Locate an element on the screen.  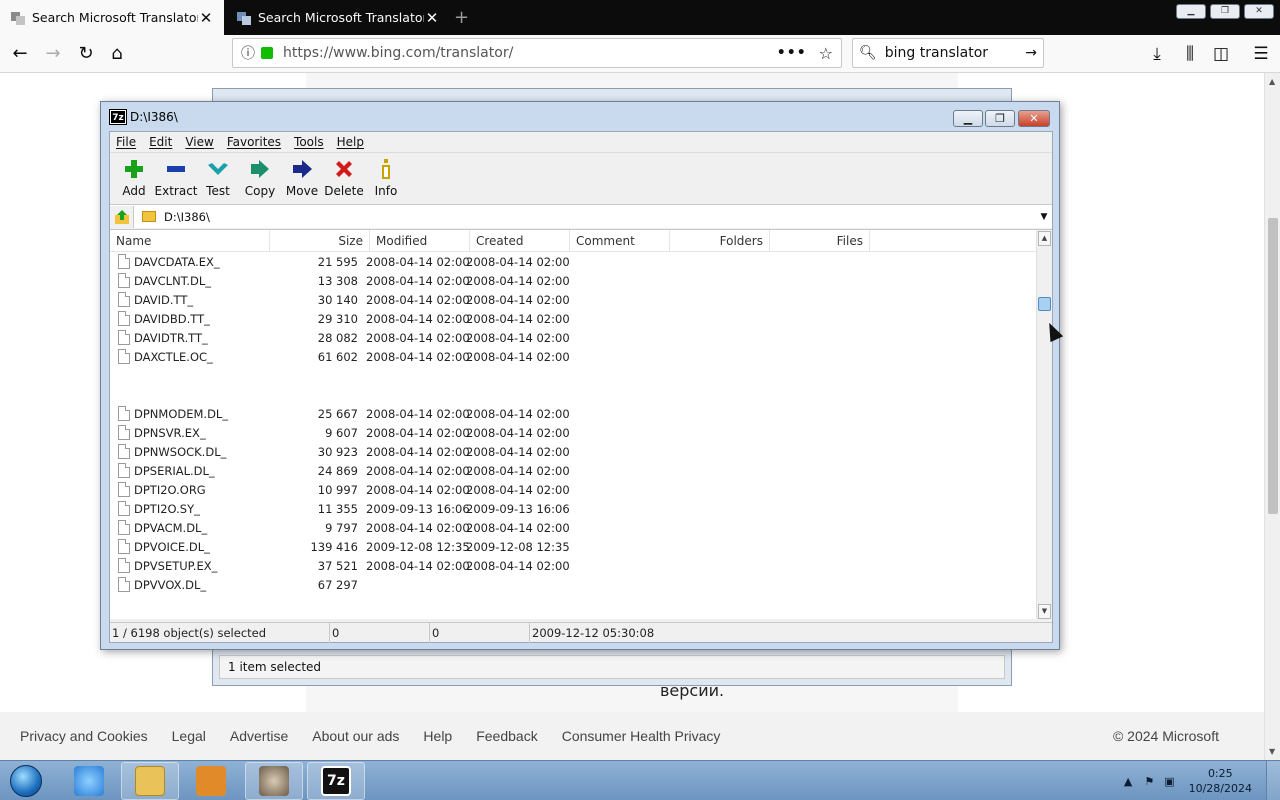
new-tab-button: + is located at coordinates (461, 17).